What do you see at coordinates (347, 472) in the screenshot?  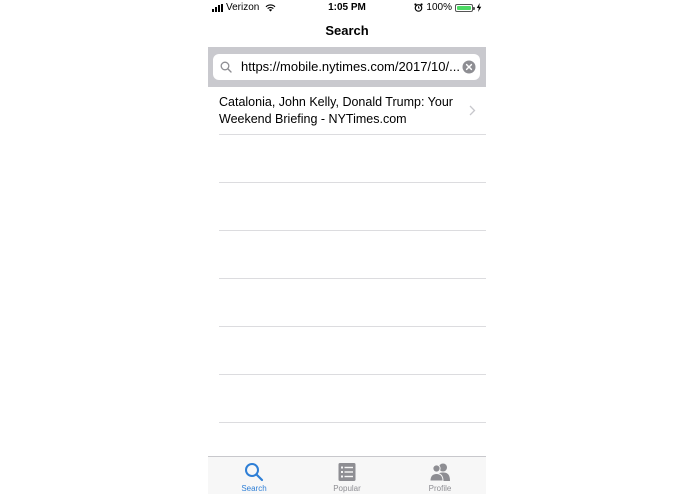 I see `list-icon` at bounding box center [347, 472].